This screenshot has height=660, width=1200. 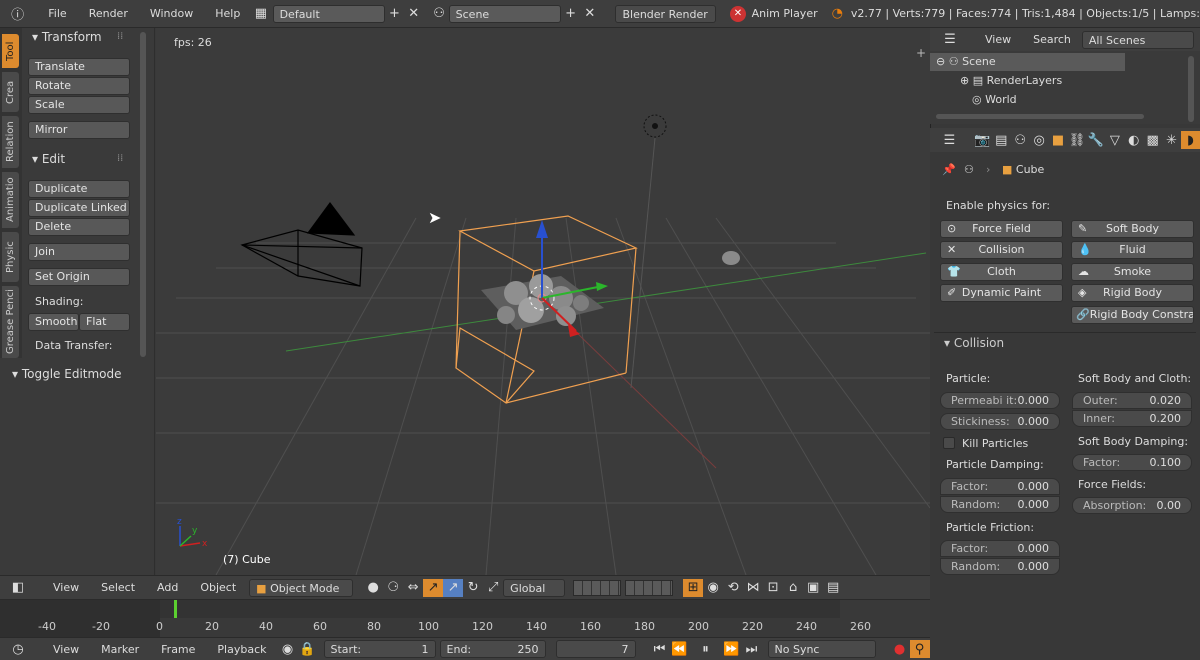 I want to click on pivot-point-icon: ⚆, so click(x=393, y=588).